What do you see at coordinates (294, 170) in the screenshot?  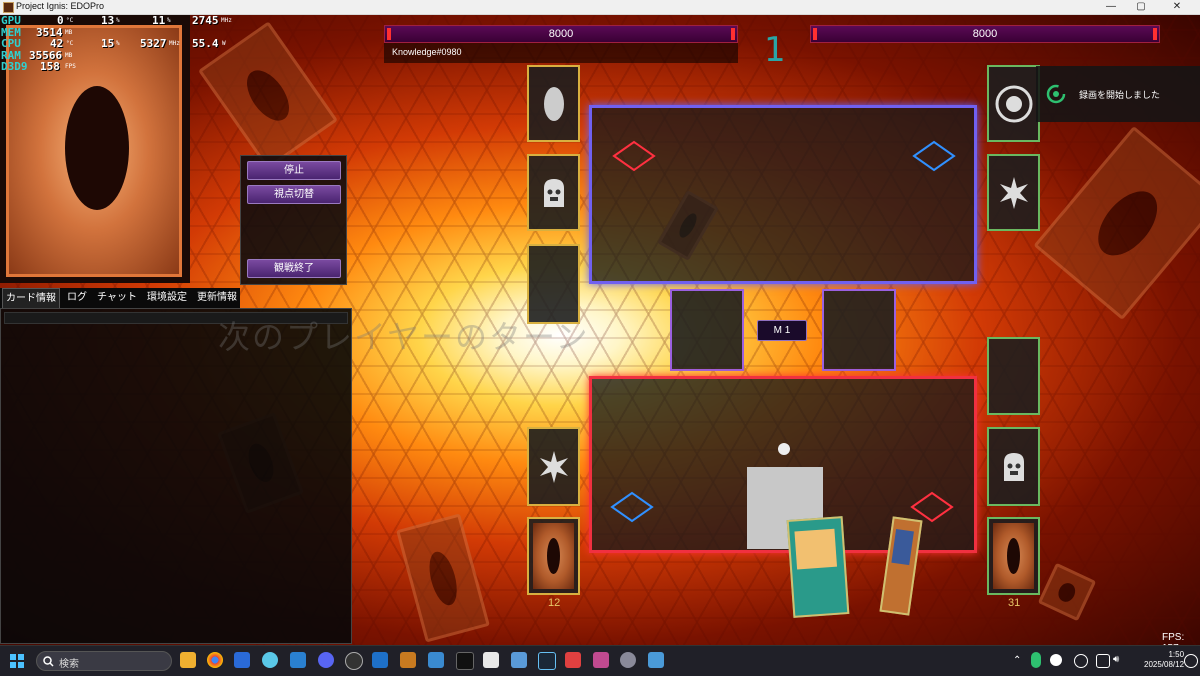 I see `stop-button: 停止` at bounding box center [294, 170].